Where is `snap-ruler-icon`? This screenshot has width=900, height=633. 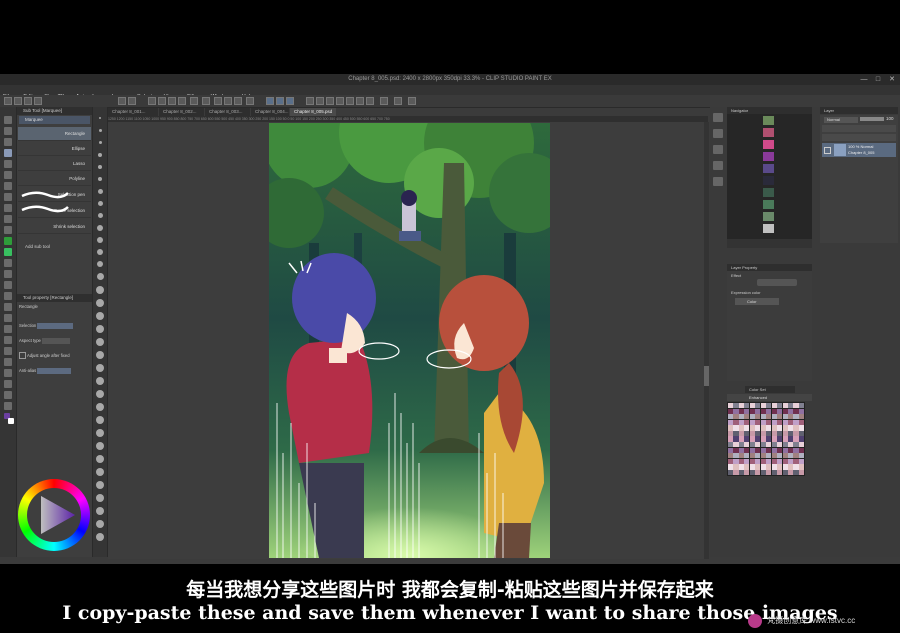 snap-ruler-icon is located at coordinates (280, 101).